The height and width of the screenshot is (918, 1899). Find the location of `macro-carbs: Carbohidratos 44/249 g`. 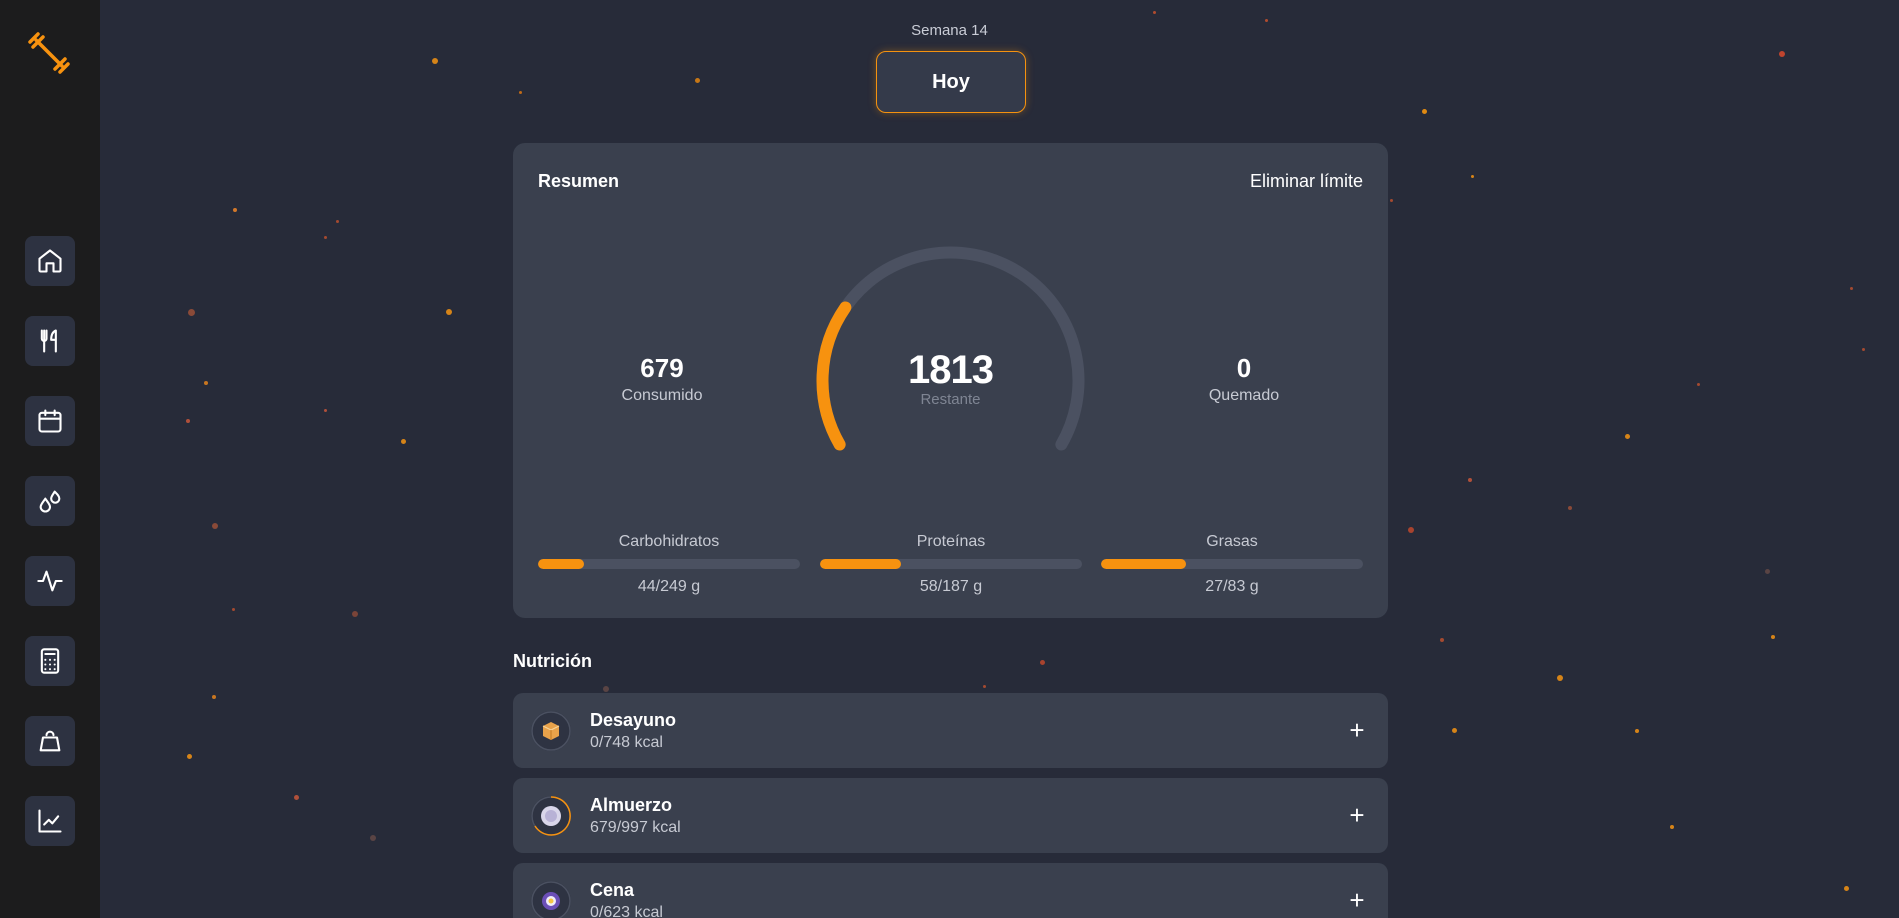

macro-carbs: Carbohidratos 44/249 g is located at coordinates (669, 564).